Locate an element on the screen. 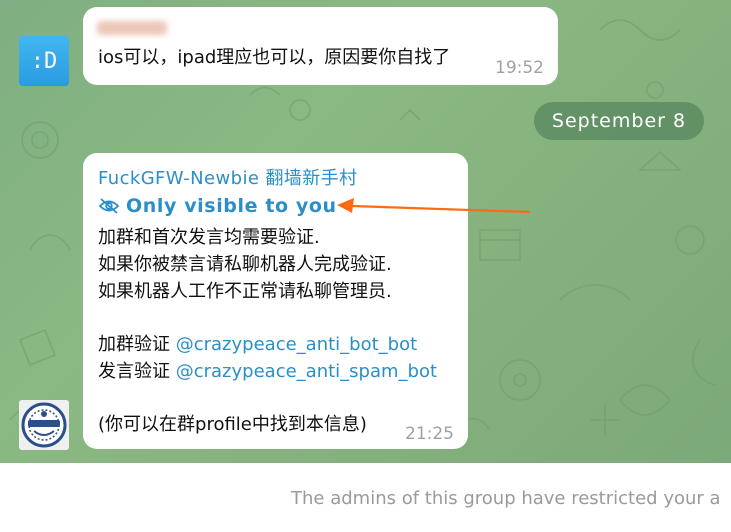 Image resolution: width=731 pixels, height=532 pixels. avatar: :D is located at coordinates (44, 61).